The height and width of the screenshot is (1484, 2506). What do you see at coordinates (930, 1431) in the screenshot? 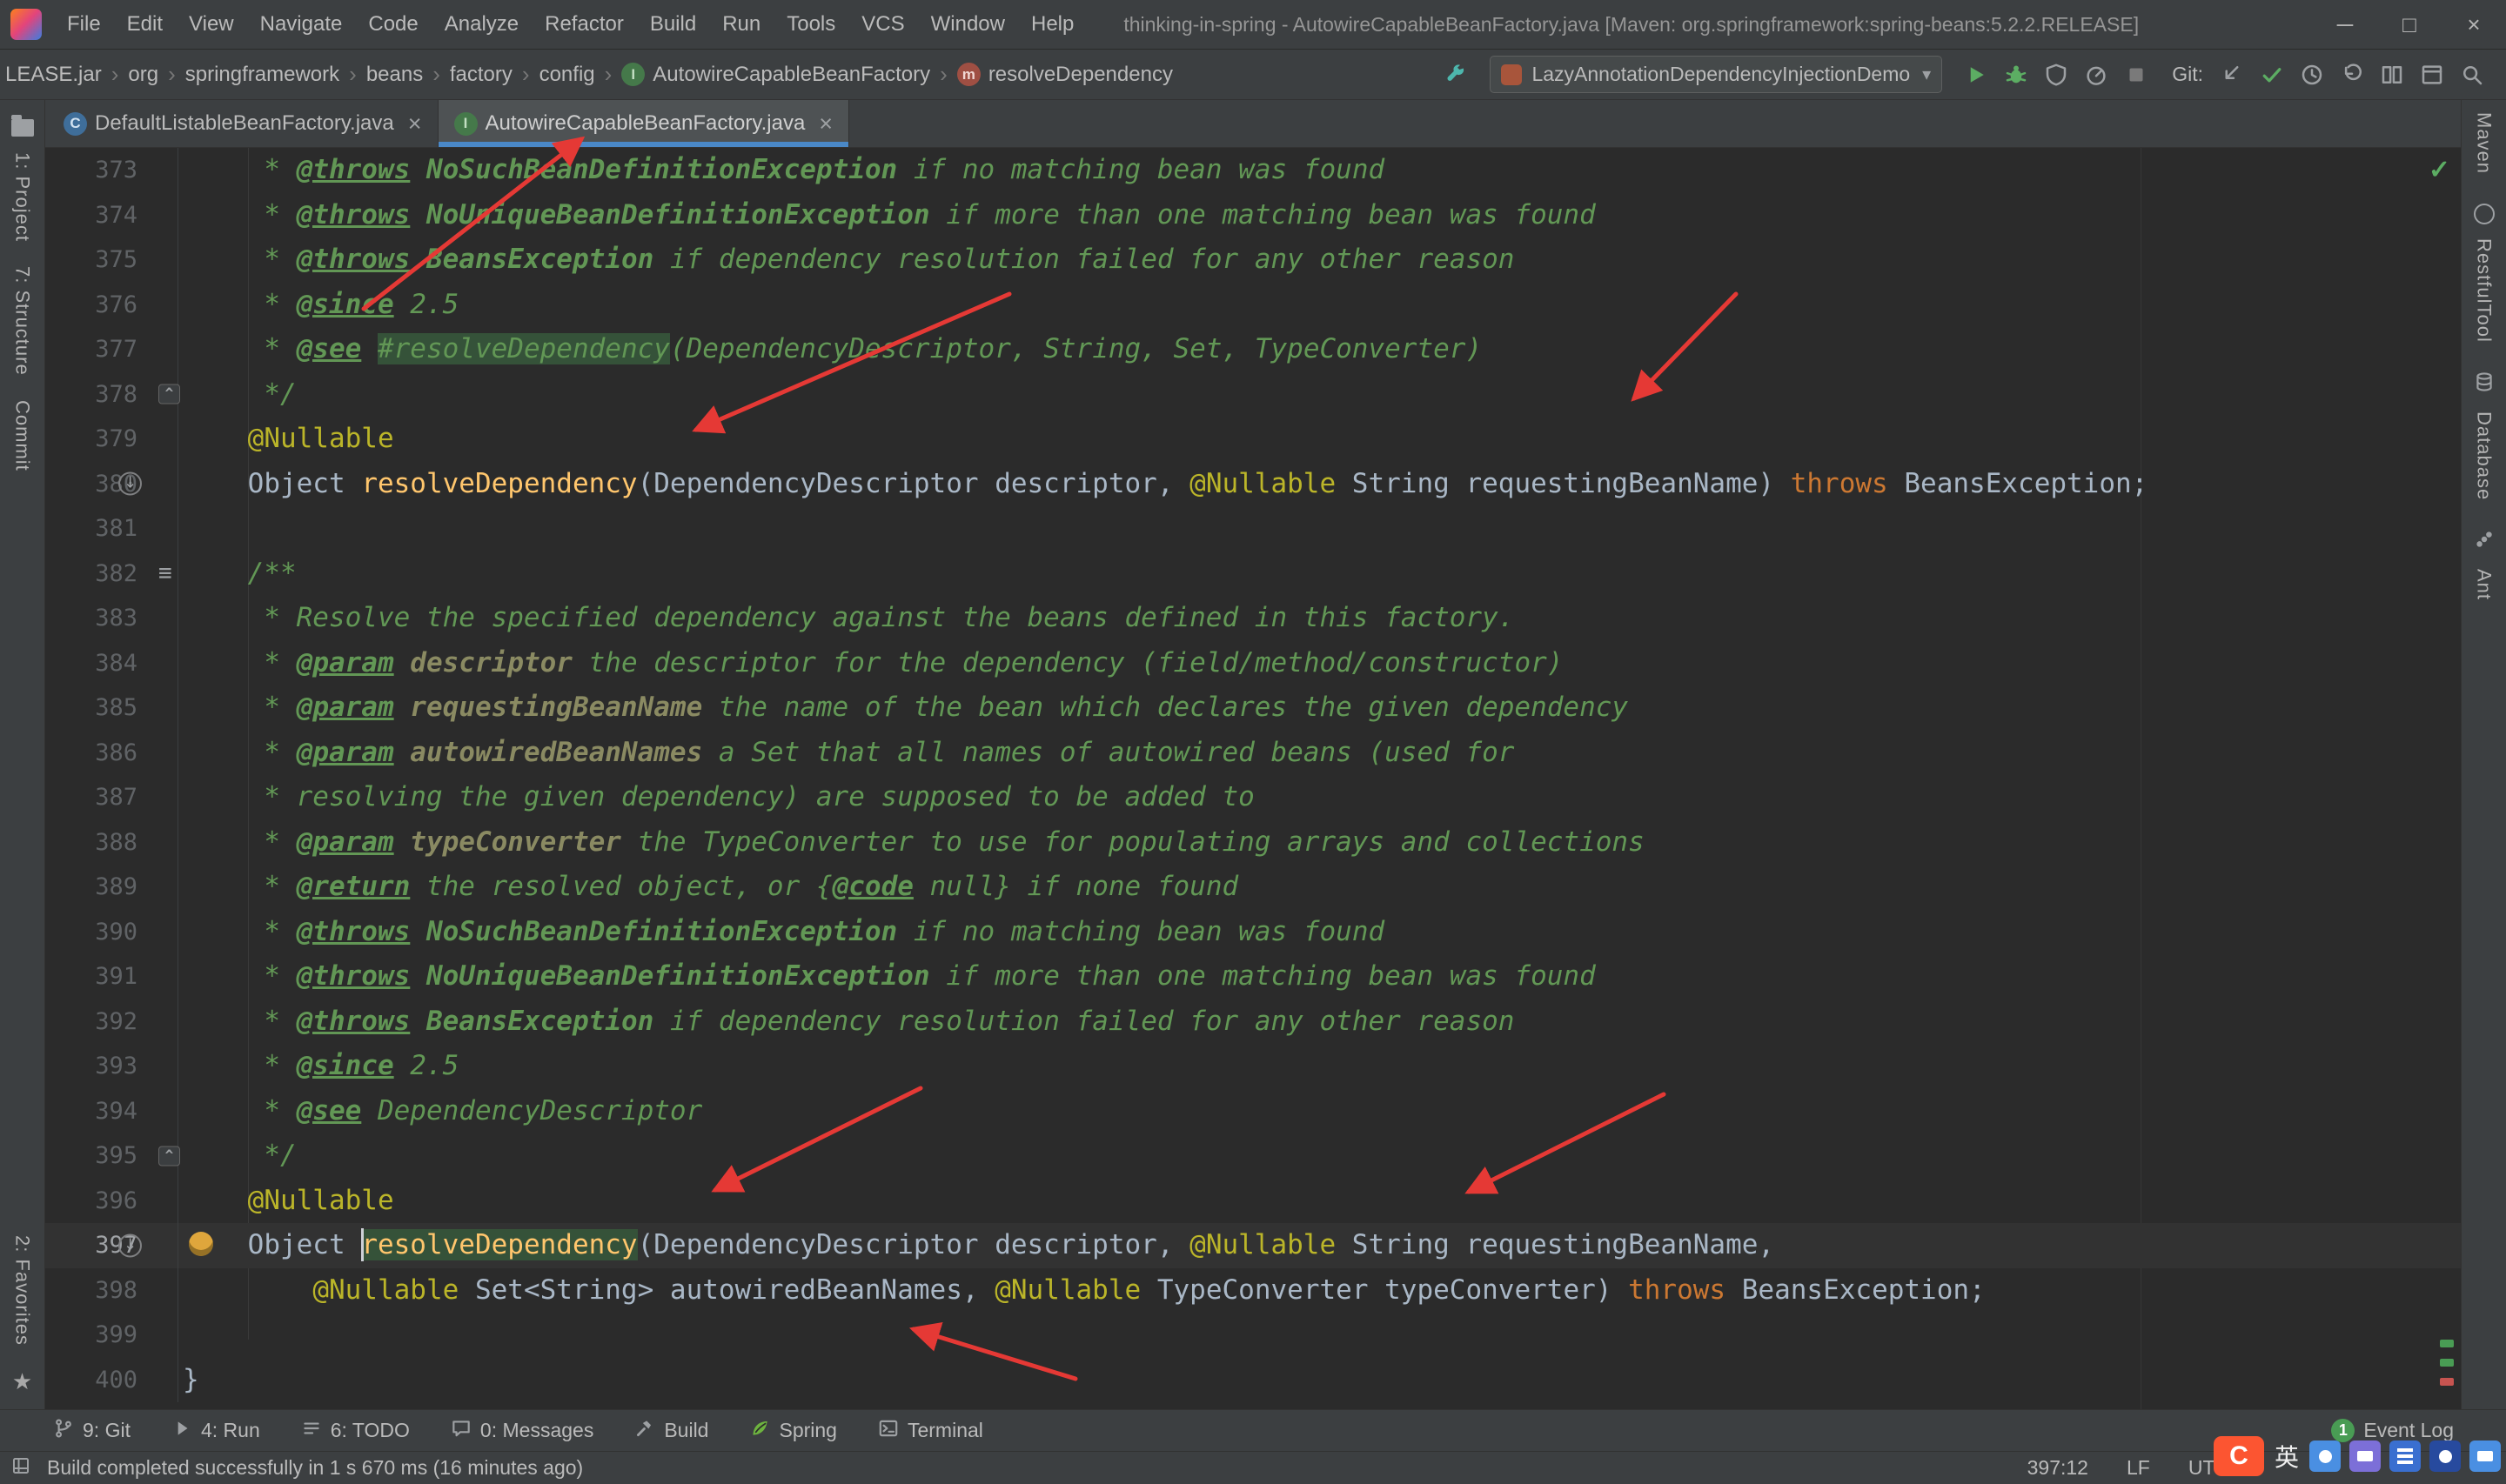
I see `toolwindow-button-terminal: Terminal` at bounding box center [930, 1431].